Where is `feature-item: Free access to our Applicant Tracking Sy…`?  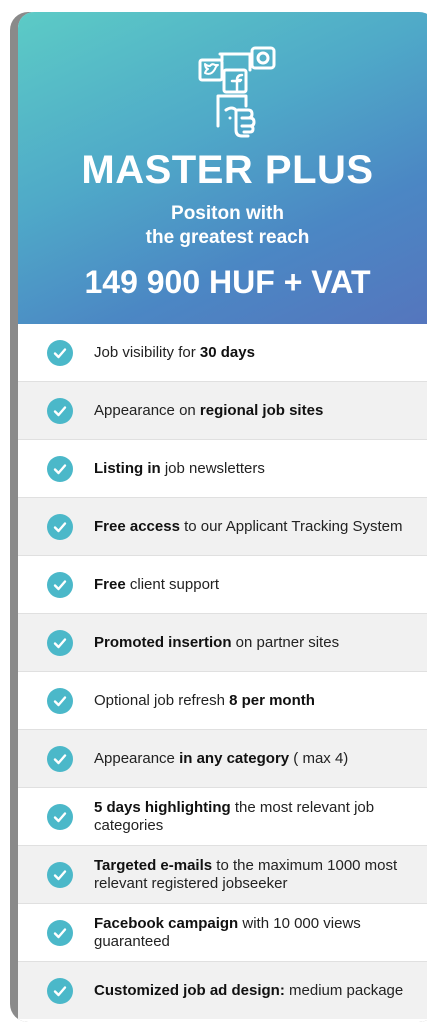 feature-item: Free access to our Applicant Tracking Sy… is located at coordinates (222, 526).